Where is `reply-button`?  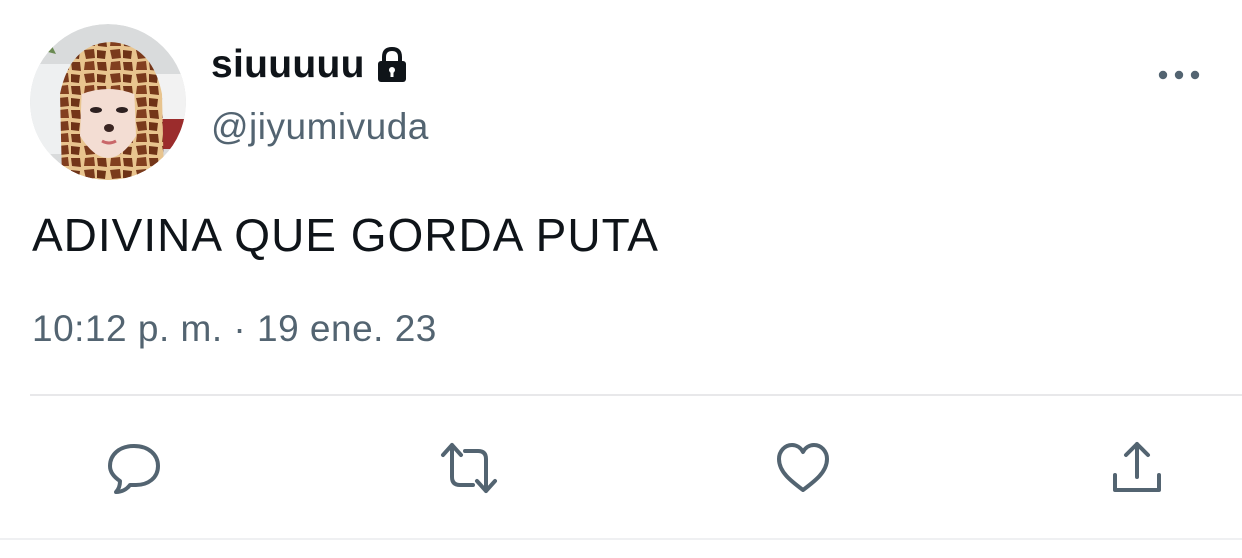
reply-button is located at coordinates (134, 468).